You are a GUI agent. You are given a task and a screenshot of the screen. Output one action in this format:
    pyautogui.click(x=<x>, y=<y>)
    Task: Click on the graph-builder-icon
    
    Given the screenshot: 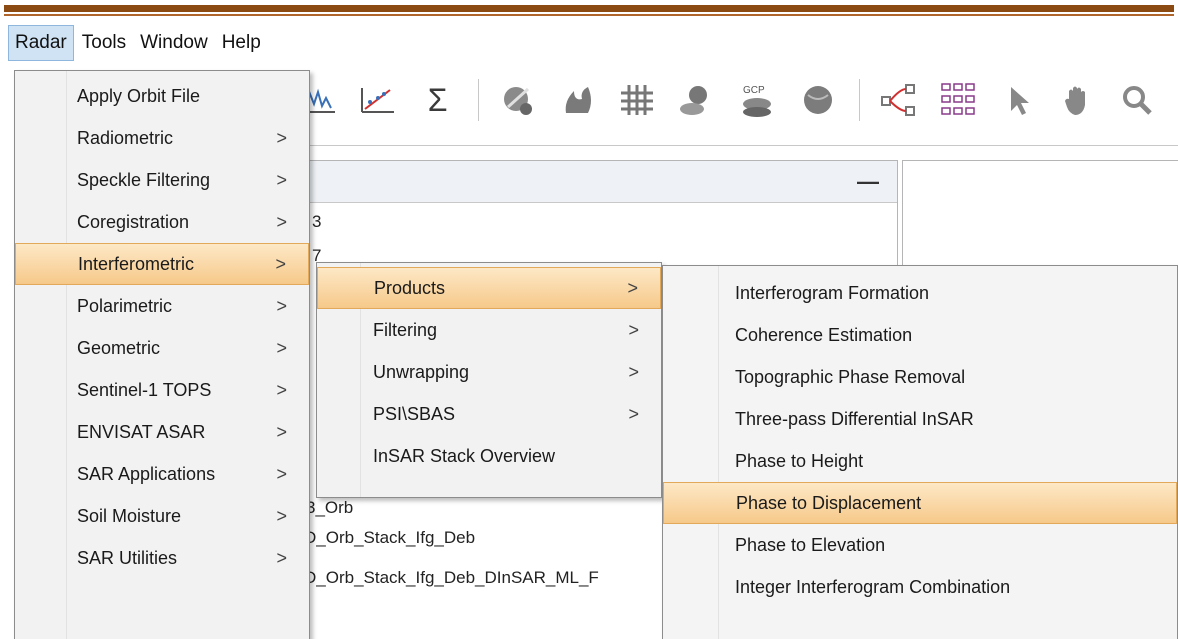 What is the action you would take?
    pyautogui.click(x=899, y=100)
    